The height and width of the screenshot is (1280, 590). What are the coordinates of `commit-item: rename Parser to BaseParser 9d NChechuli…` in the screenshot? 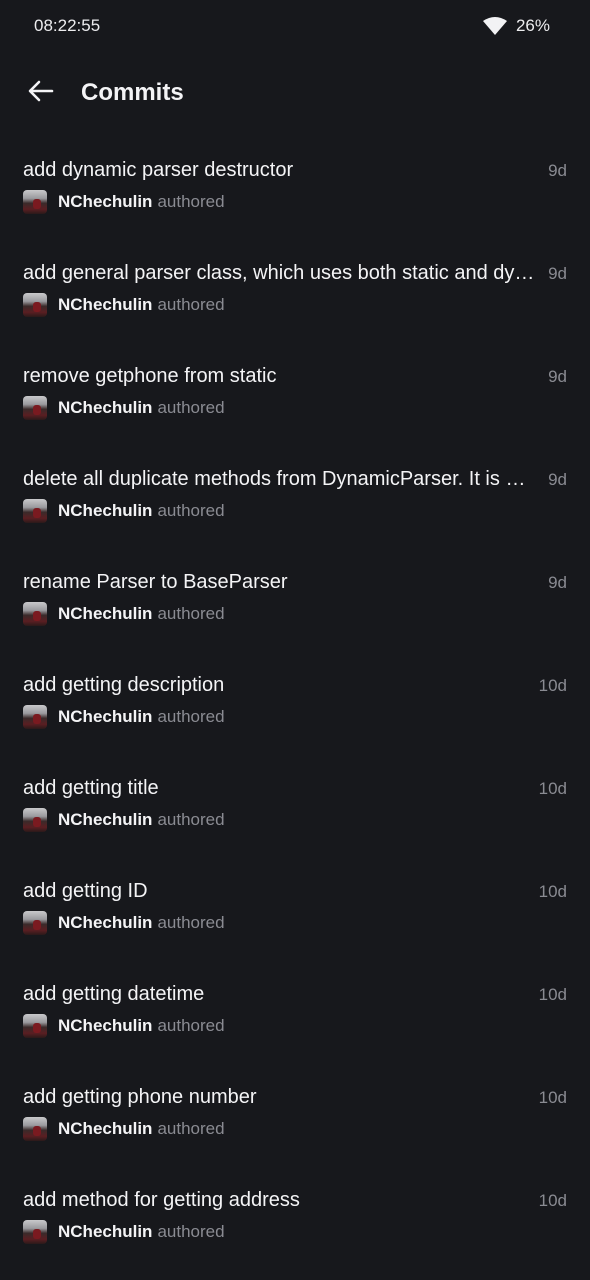 It's located at (295, 597).